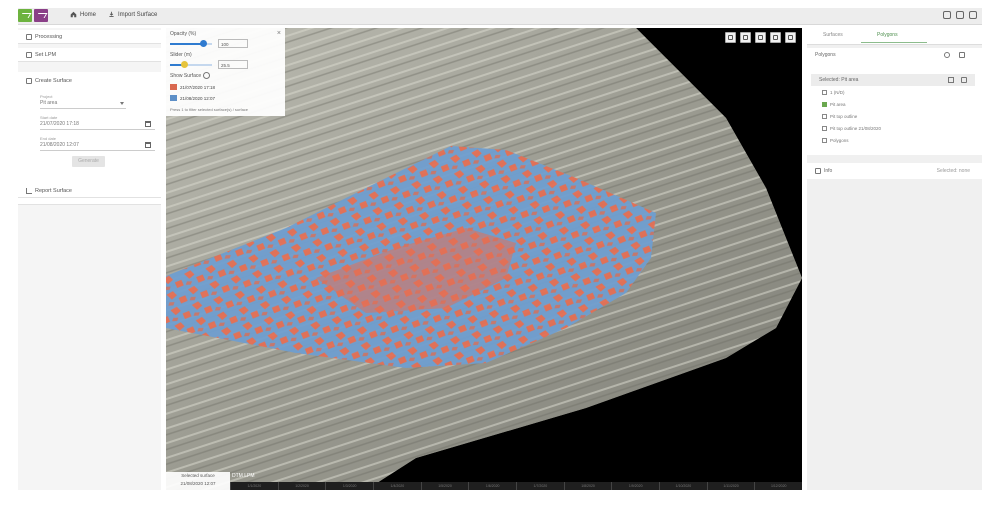  Describe the element at coordinates (53, 190) in the screenshot. I see `report-surface-label: Report Surface` at that location.